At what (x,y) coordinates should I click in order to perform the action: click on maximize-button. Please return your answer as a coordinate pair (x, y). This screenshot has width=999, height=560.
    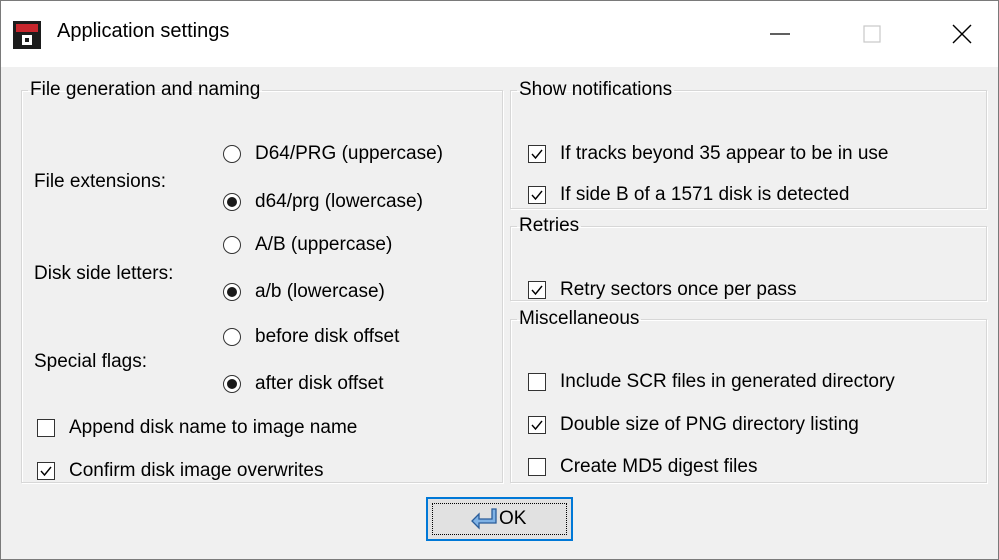
    Looking at the image, I should click on (872, 34).